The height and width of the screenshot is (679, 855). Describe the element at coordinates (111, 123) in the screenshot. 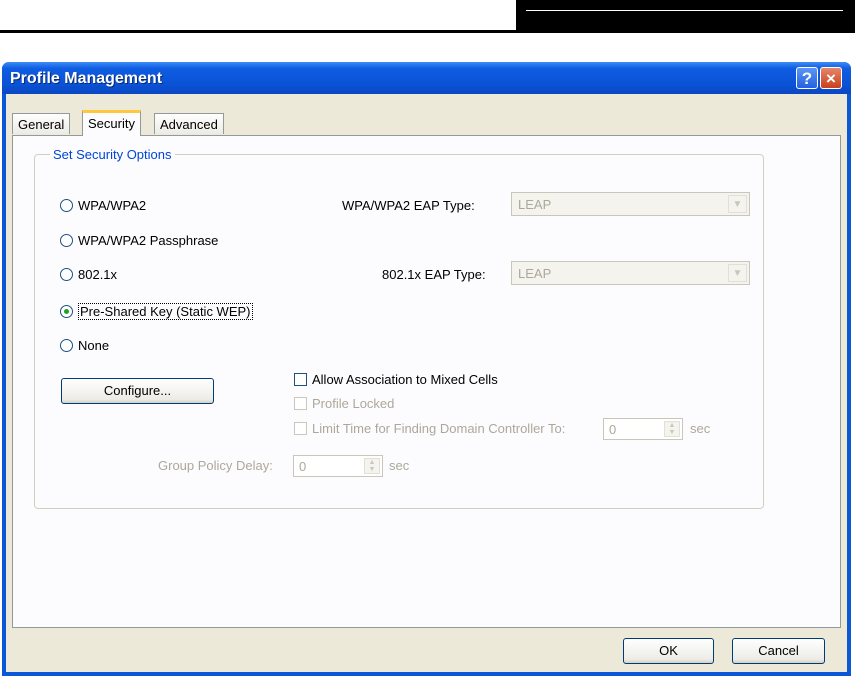

I see `tab-security: Security` at that location.